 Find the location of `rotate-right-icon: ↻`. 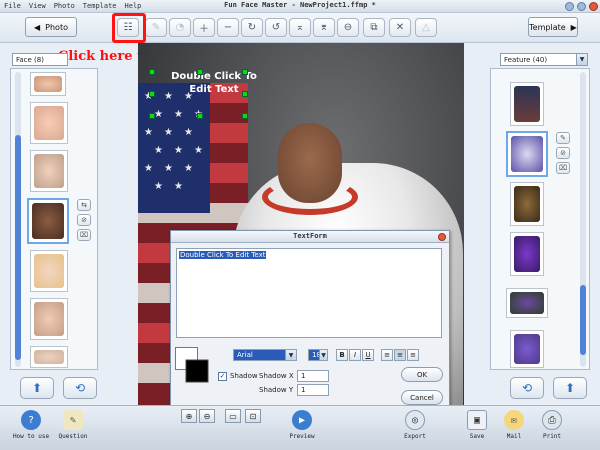

rotate-right-icon: ↻ is located at coordinates (252, 27).